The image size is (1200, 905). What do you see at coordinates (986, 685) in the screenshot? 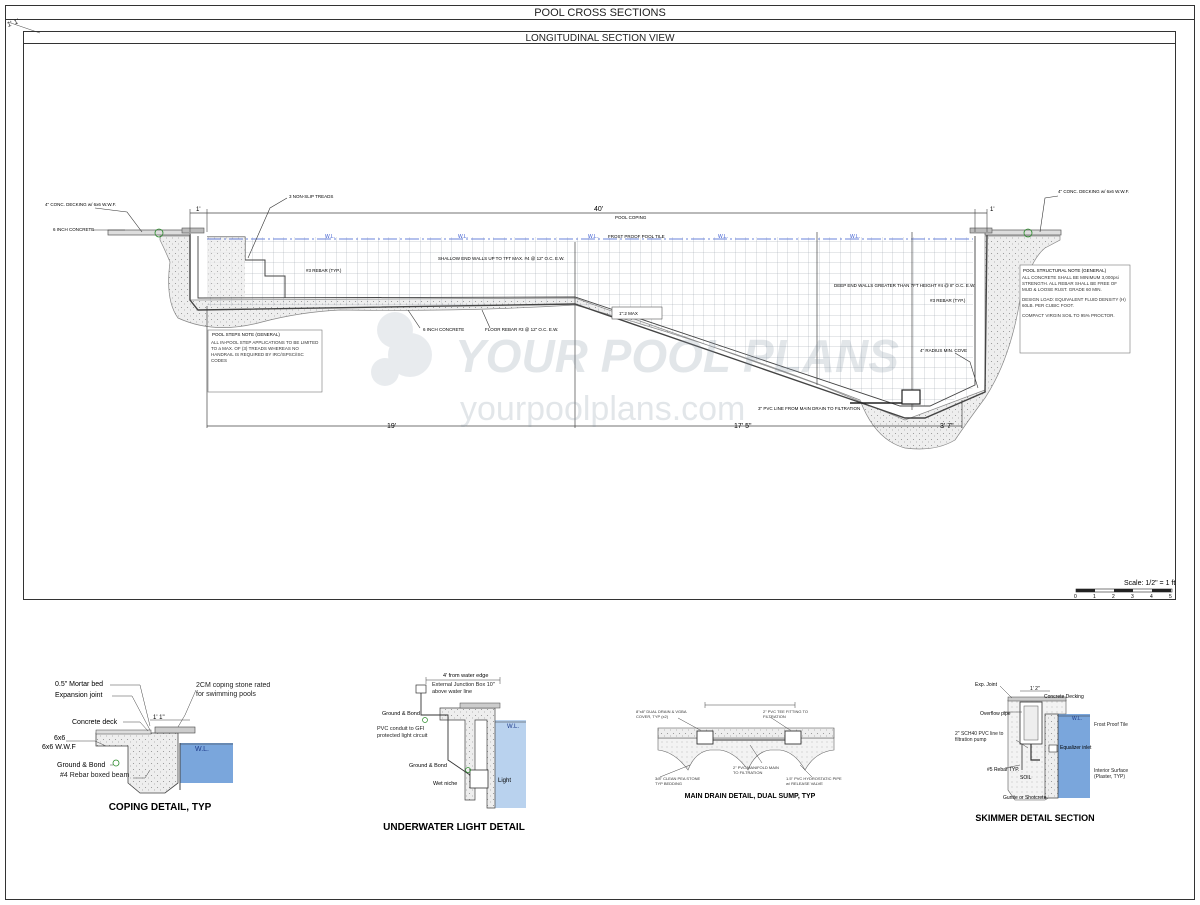
I see `skimmer-label-exp-joint: Exp. Joint` at bounding box center [986, 685].